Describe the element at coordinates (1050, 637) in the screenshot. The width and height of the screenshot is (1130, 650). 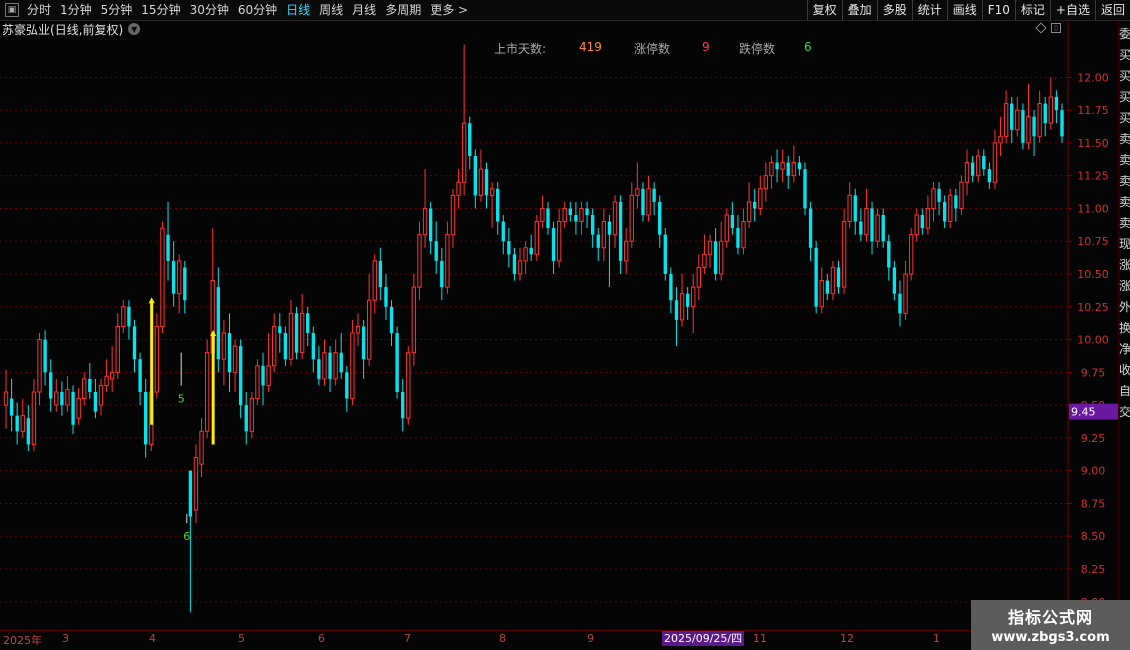
I see `watermark-url: www.zbgs3.com` at that location.